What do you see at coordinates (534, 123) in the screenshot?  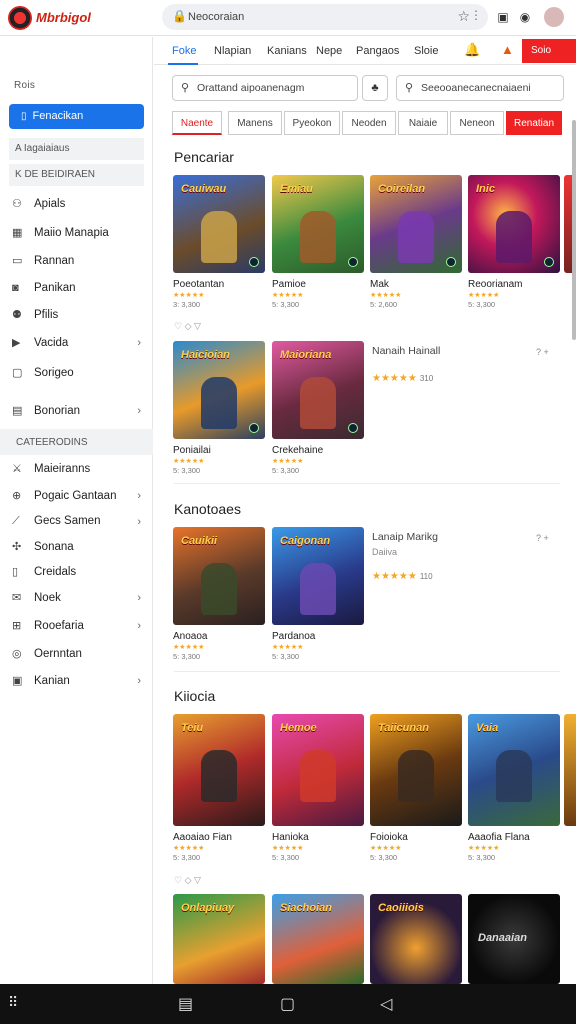 I see `chip-active: Renatian` at bounding box center [534, 123].